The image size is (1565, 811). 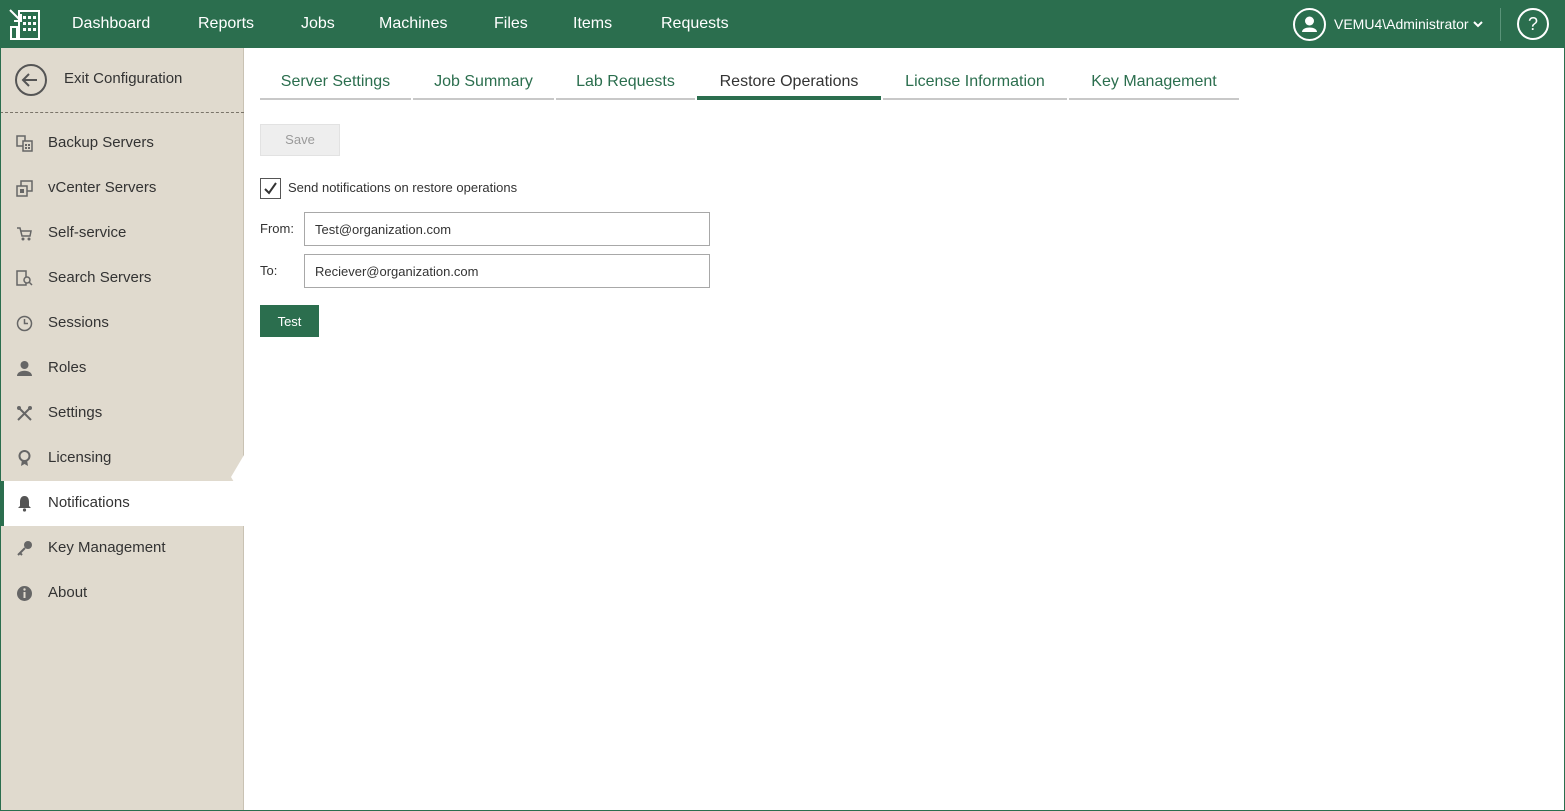 I want to click on sidebar-item-self-service: Self-service, so click(x=122, y=233).